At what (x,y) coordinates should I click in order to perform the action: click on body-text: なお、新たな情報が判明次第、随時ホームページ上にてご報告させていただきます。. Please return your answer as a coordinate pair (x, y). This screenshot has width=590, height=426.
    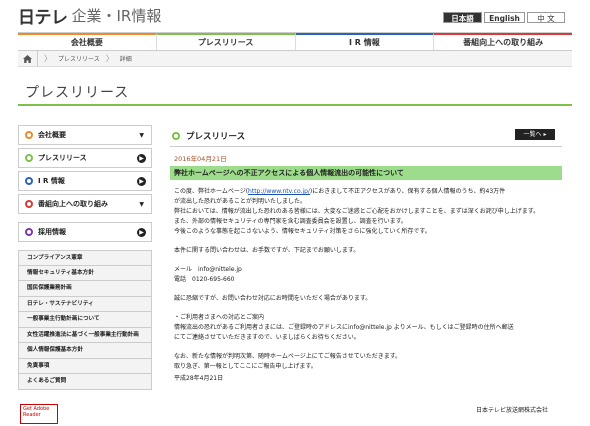
    Looking at the image, I should click on (288, 356).